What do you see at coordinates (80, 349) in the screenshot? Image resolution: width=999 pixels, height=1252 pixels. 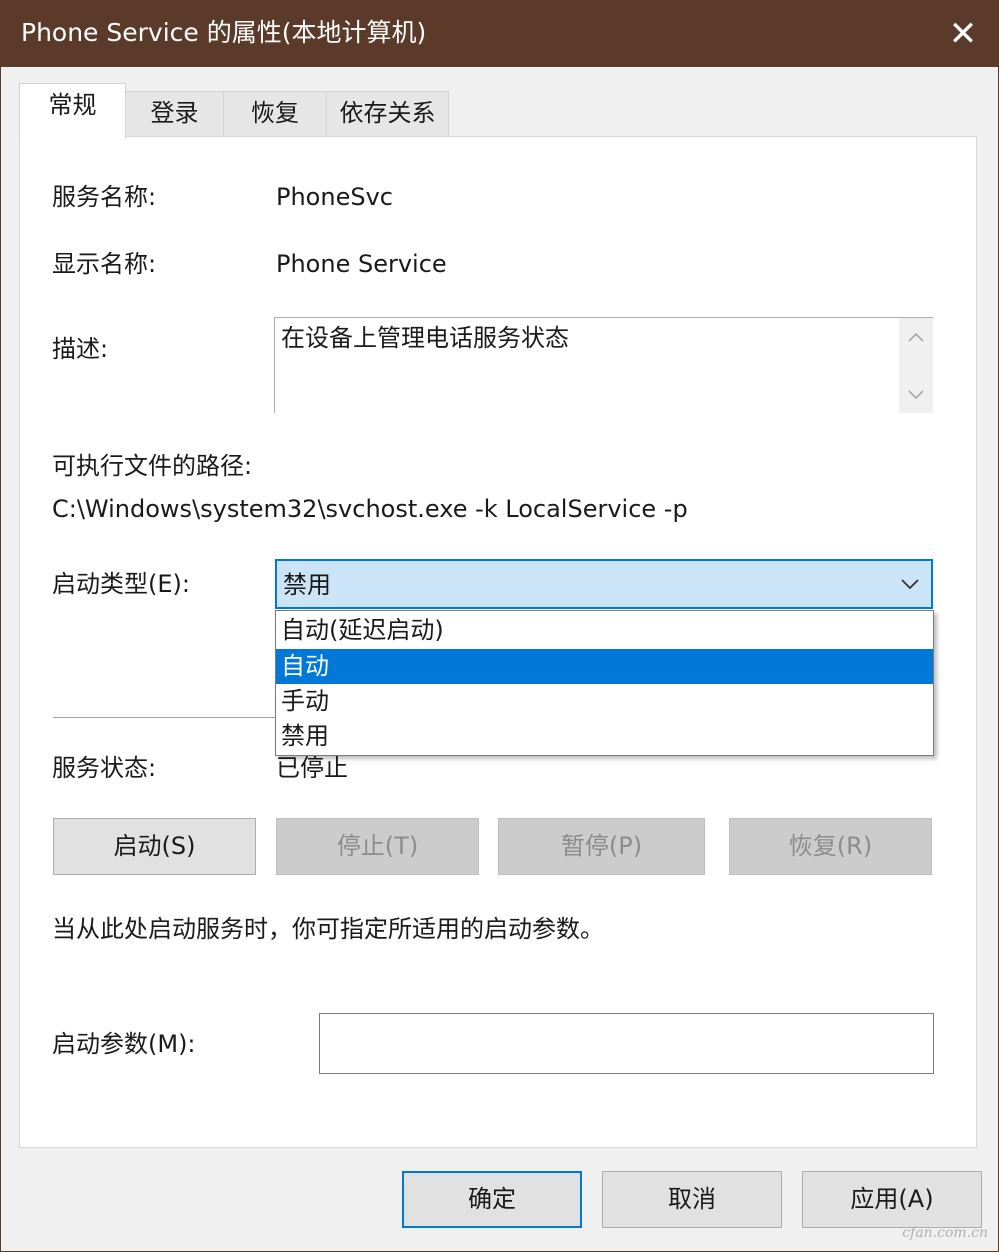 I see `description-label: 描述:` at bounding box center [80, 349].